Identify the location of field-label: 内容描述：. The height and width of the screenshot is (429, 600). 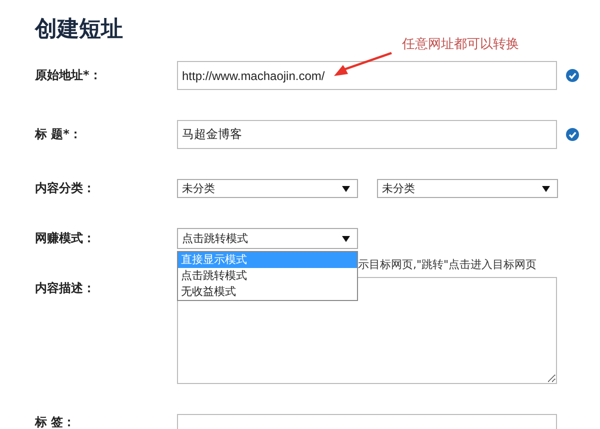
(65, 288).